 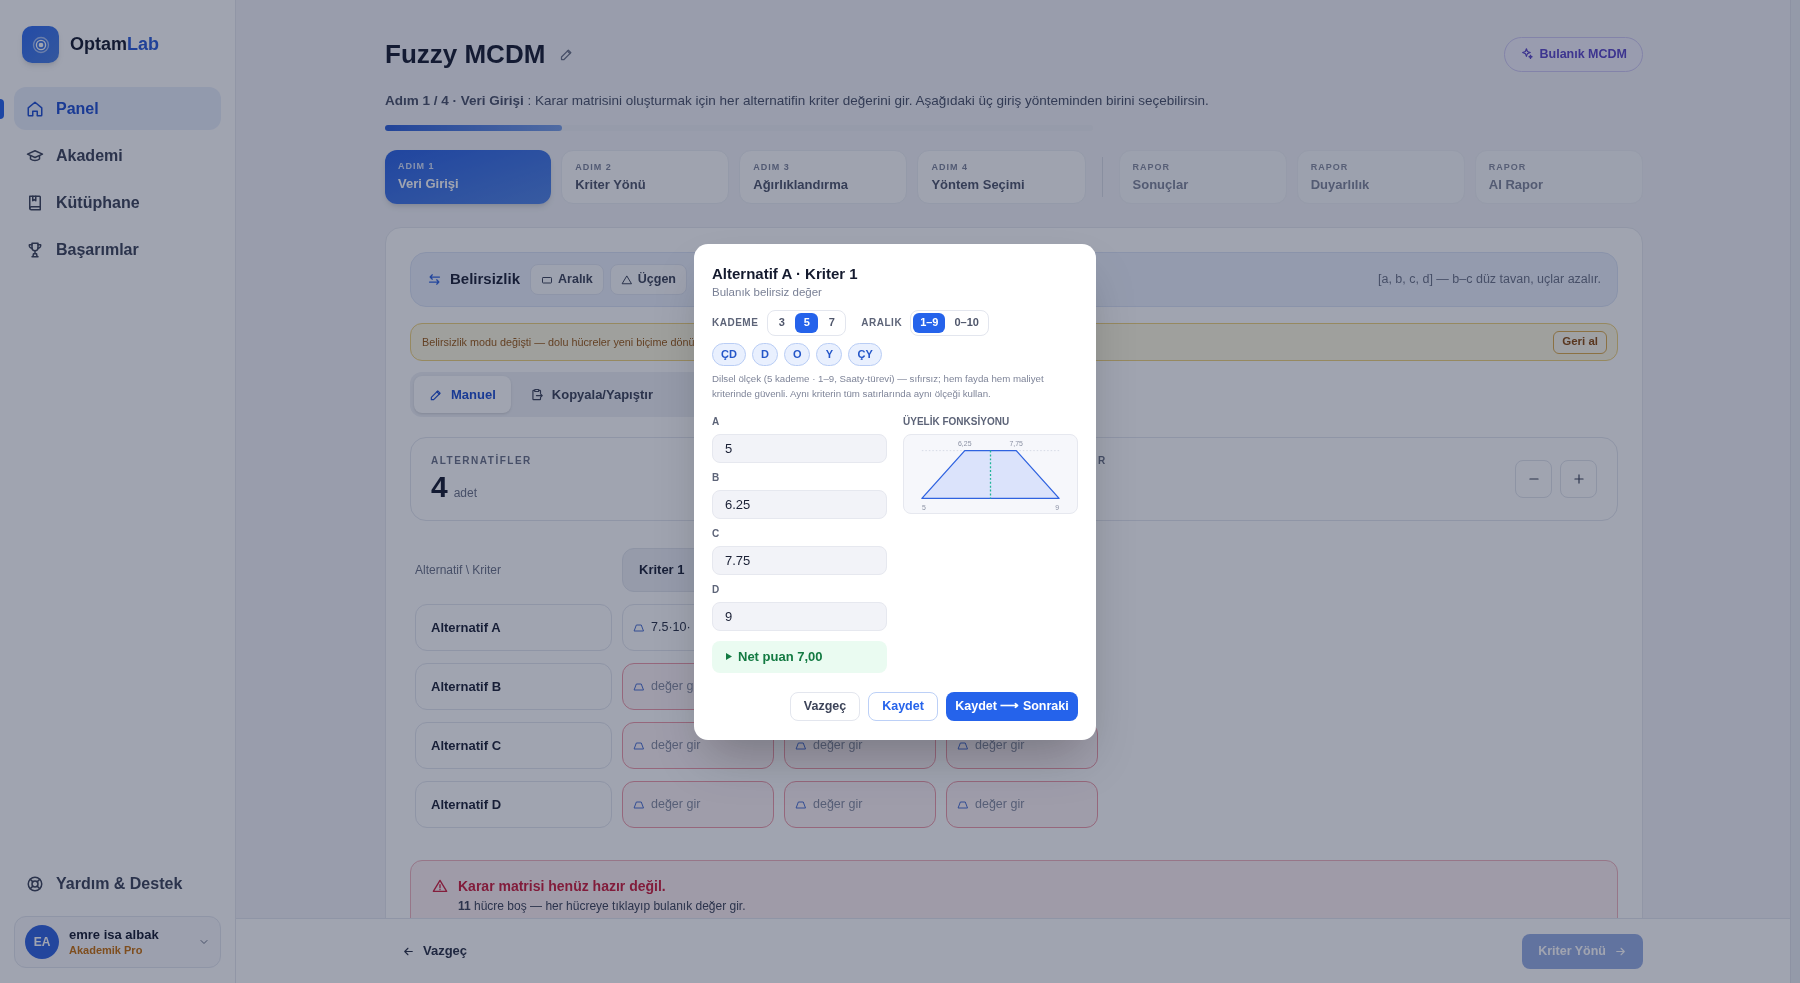 What do you see at coordinates (990, 474) in the screenshot?
I see `reference-line` at bounding box center [990, 474].